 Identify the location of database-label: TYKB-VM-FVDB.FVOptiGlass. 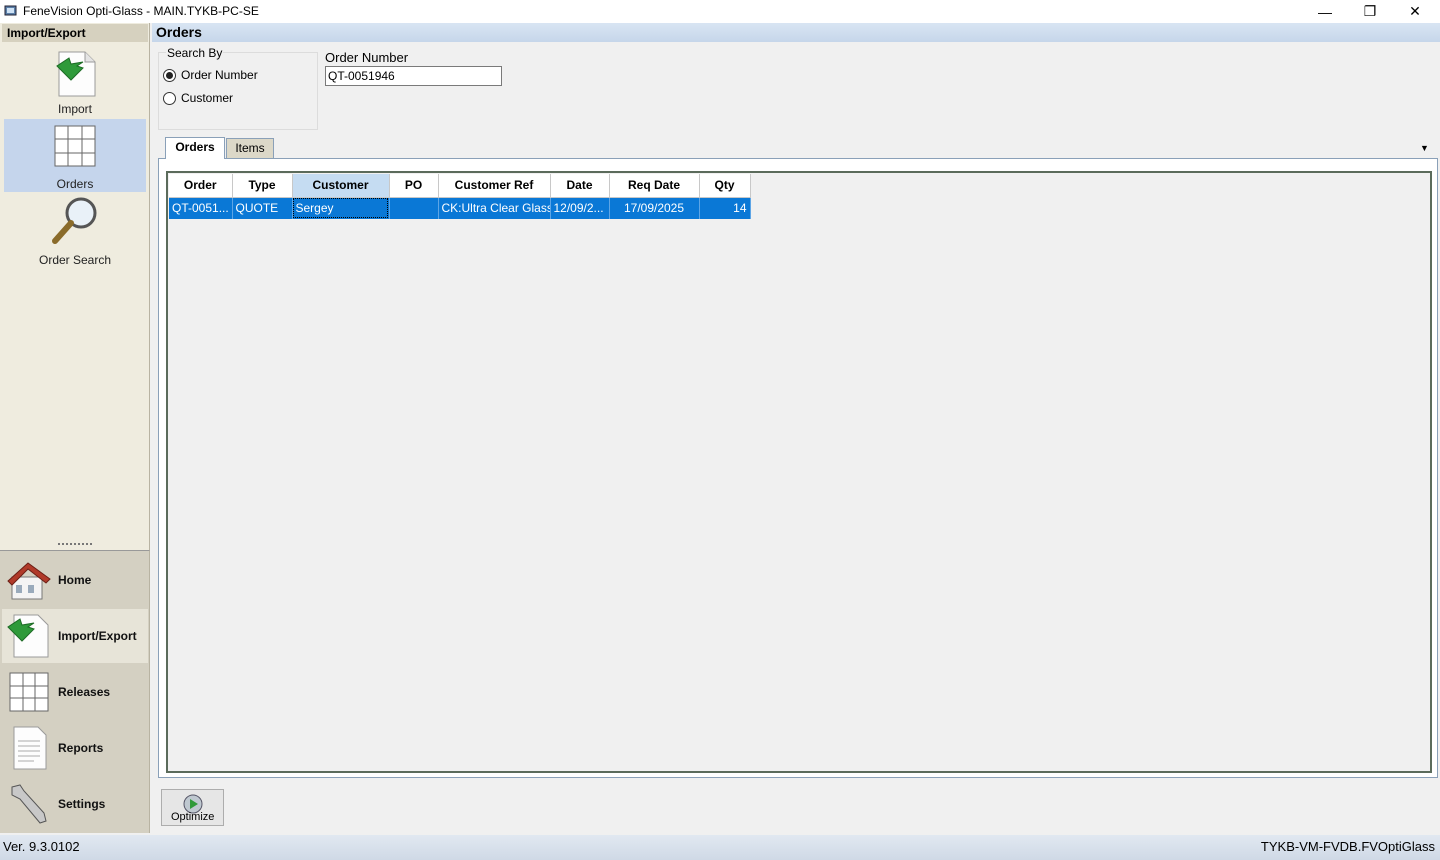
(1347, 846).